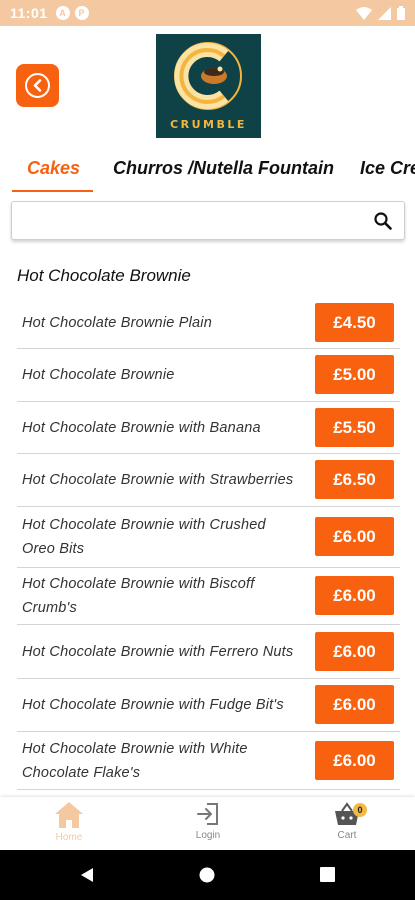 The height and width of the screenshot is (900, 415). What do you see at coordinates (81, 13) in the screenshot?
I see `notification-p-icon: P` at bounding box center [81, 13].